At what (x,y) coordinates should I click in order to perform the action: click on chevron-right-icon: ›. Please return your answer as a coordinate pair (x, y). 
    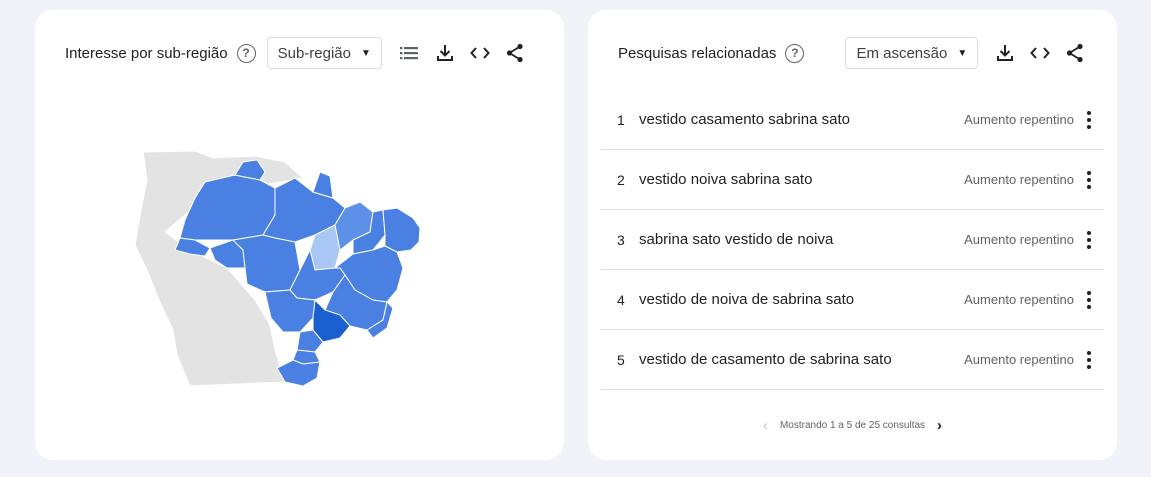
    Looking at the image, I should click on (939, 425).